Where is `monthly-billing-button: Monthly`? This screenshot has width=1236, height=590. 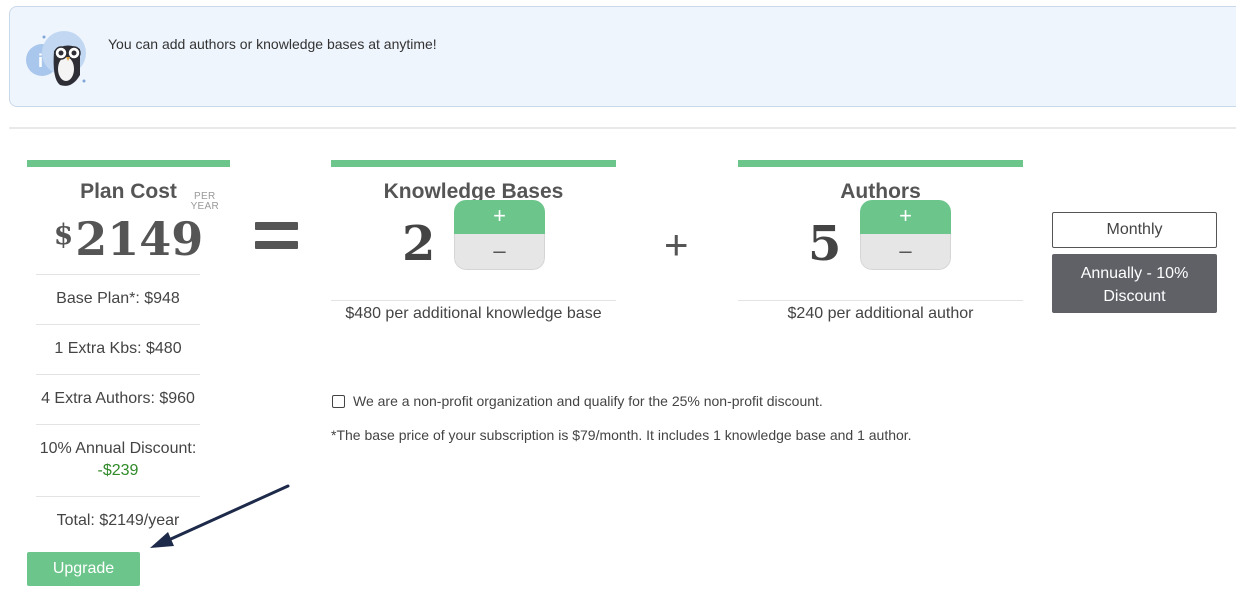
monthly-billing-button: Monthly is located at coordinates (1134, 230).